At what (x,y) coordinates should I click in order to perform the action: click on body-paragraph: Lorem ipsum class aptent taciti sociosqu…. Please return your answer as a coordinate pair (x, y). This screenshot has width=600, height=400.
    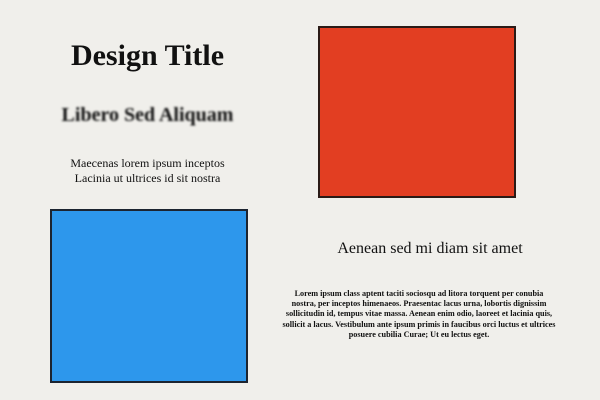
    Looking at the image, I should click on (419, 314).